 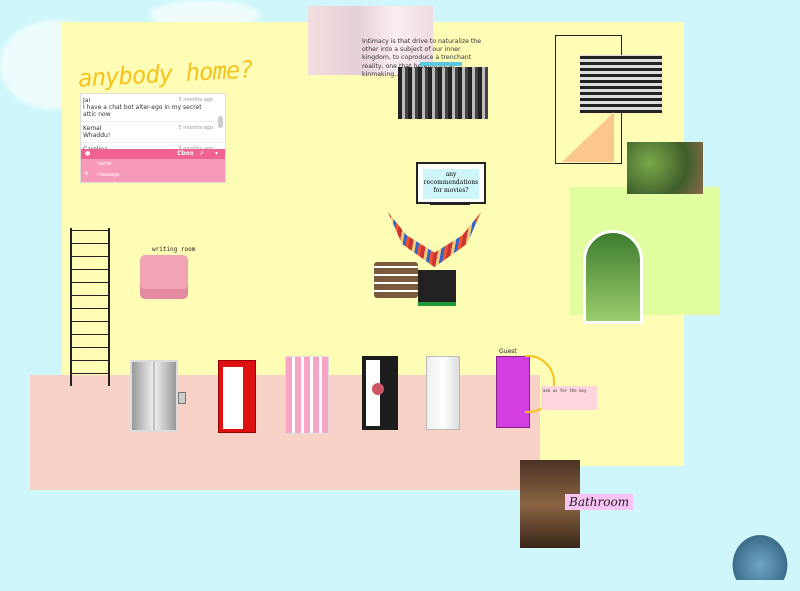 What do you see at coordinates (450, 207) in the screenshot?
I see `tv-stand` at bounding box center [450, 207].